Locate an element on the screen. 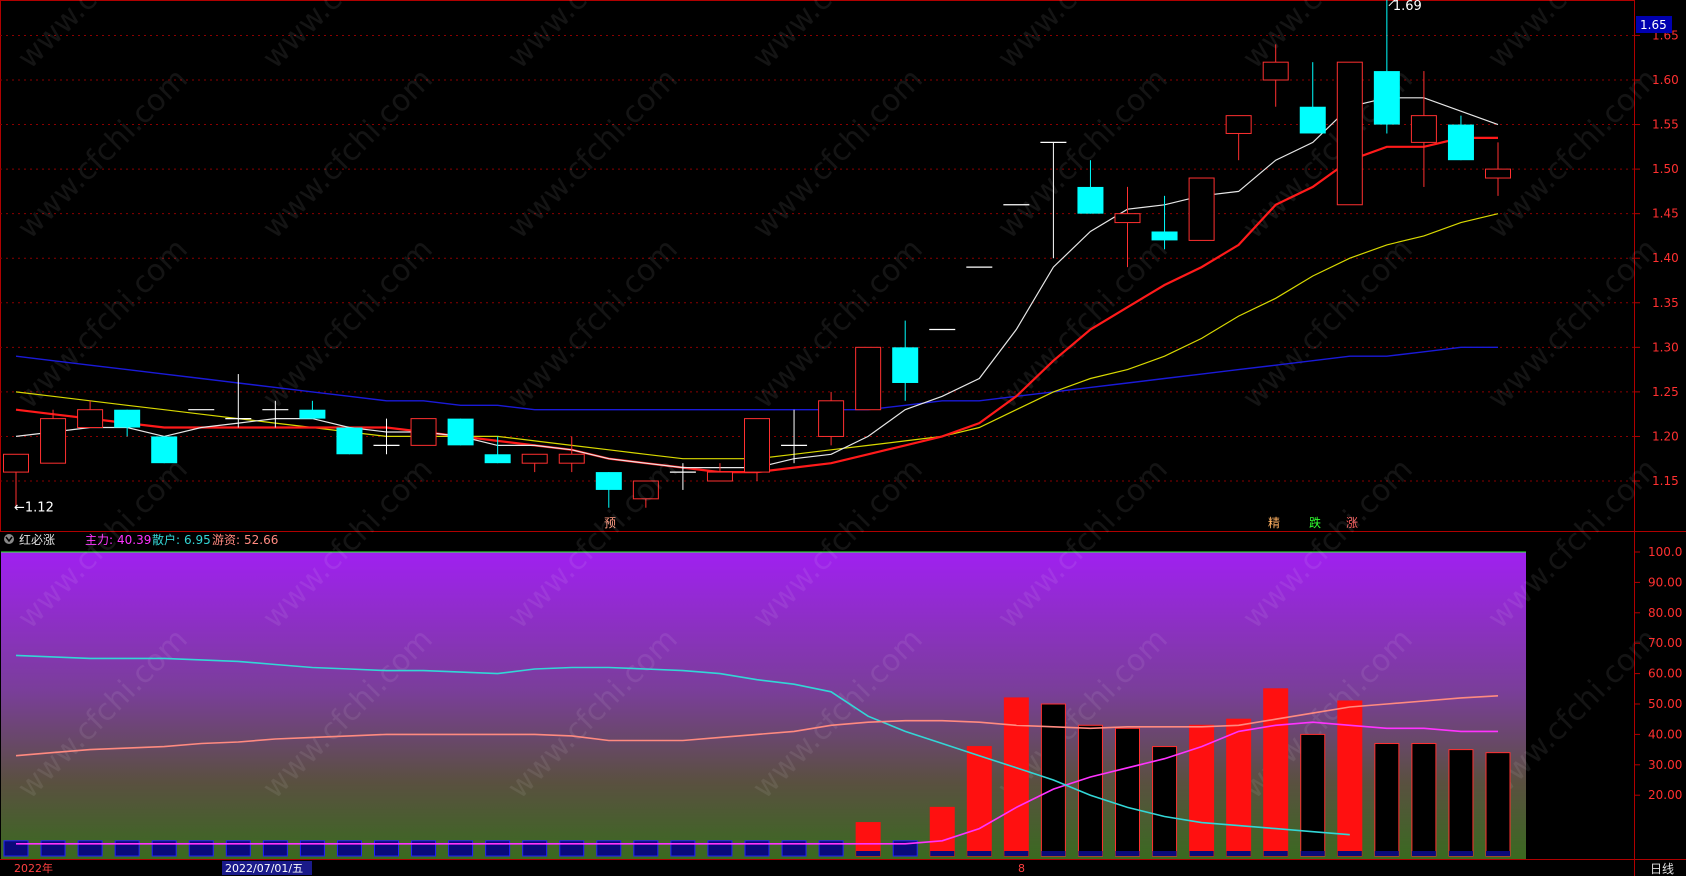 Image resolution: width=1686 pixels, height=876 pixels. indicator-tick-label: 30.00 is located at coordinates (1665, 765).